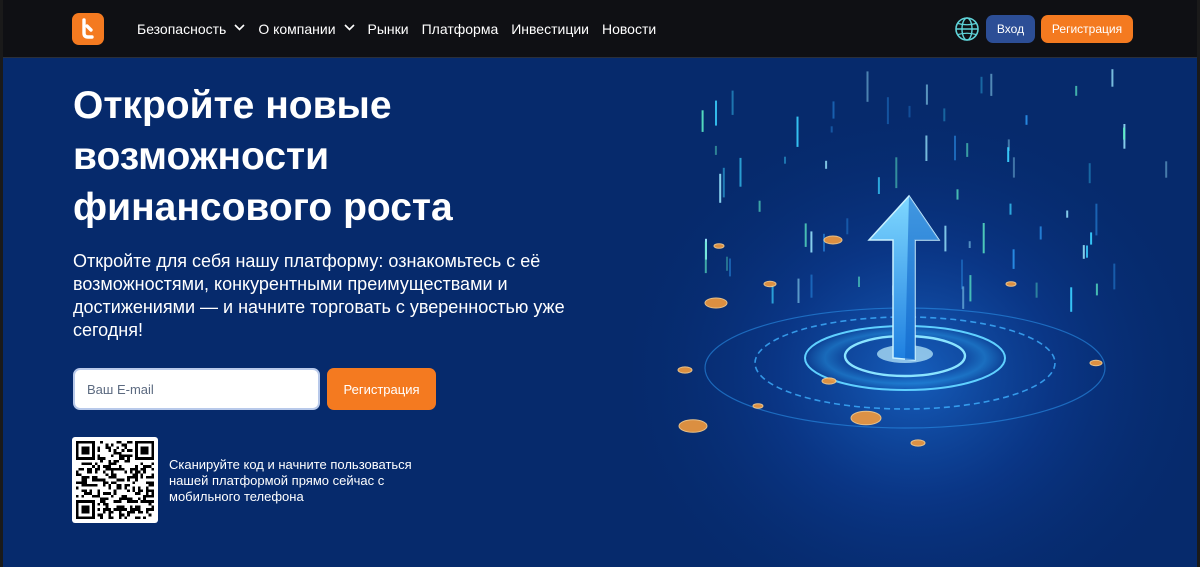 This screenshot has height=567, width=1200. Describe the element at coordinates (297, 29) in the screenshot. I see `nav-item-label: О компании` at that location.